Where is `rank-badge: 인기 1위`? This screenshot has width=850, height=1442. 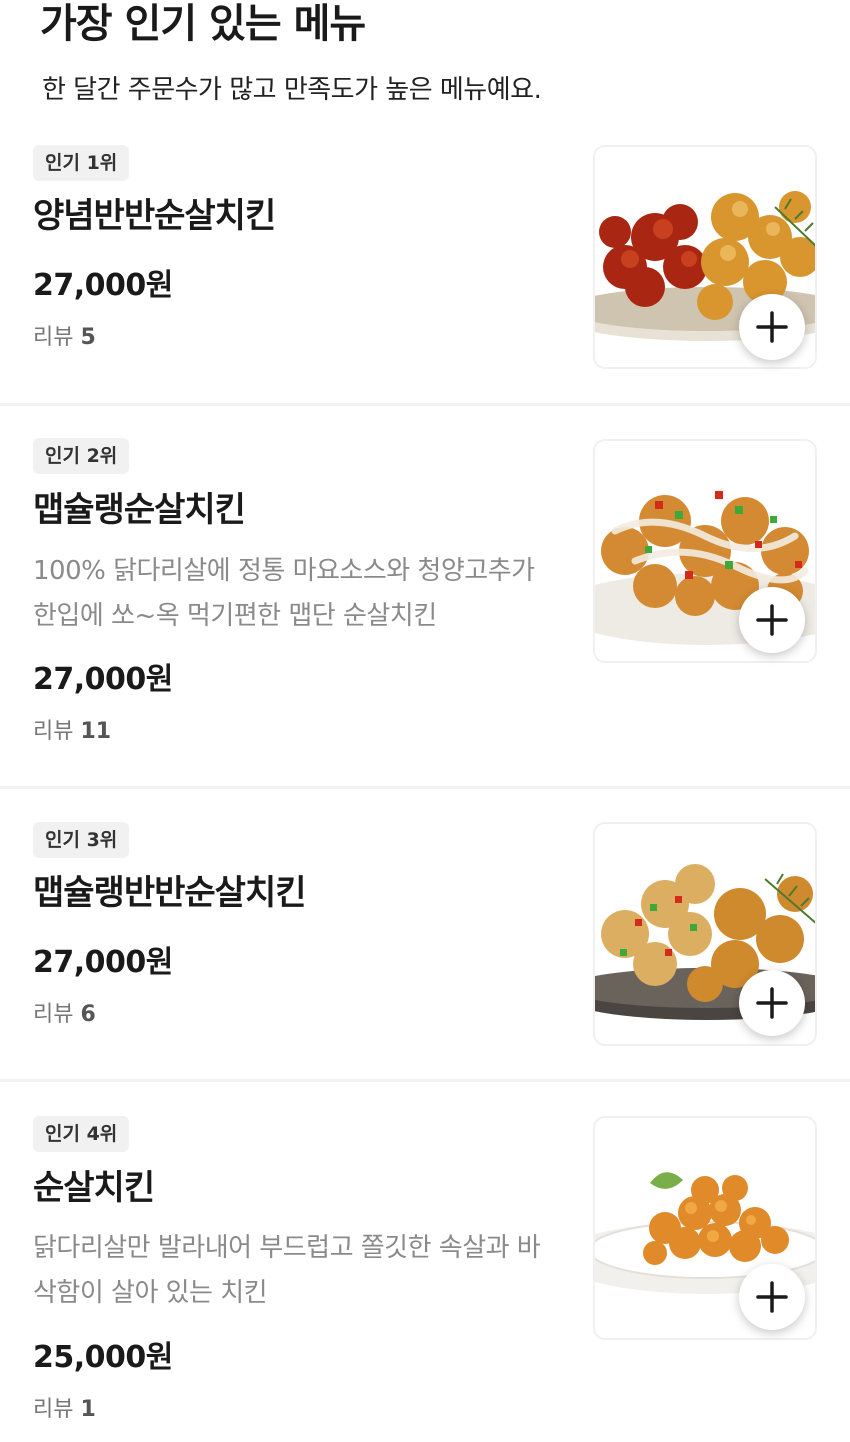
rank-badge: 인기 1위 is located at coordinates (81, 163).